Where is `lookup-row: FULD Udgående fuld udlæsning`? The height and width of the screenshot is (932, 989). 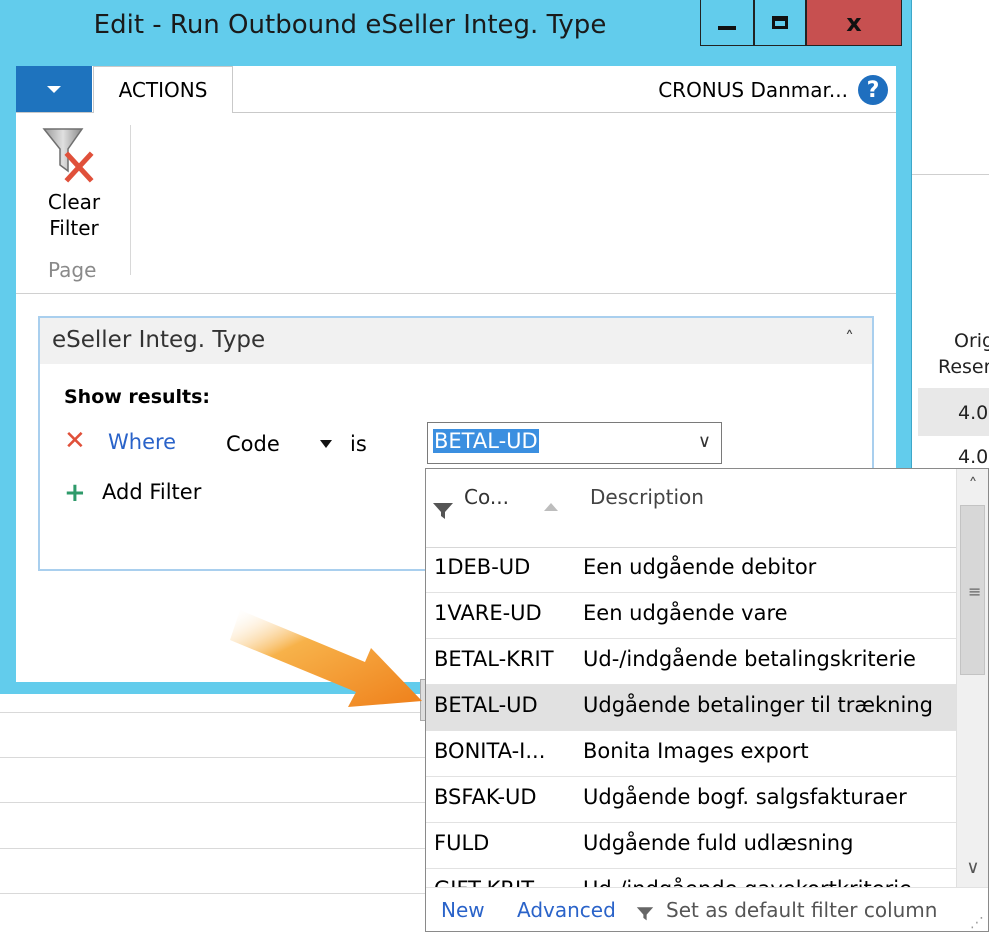
lookup-row: FULD Udgående fuld udlæsning is located at coordinates (691, 846).